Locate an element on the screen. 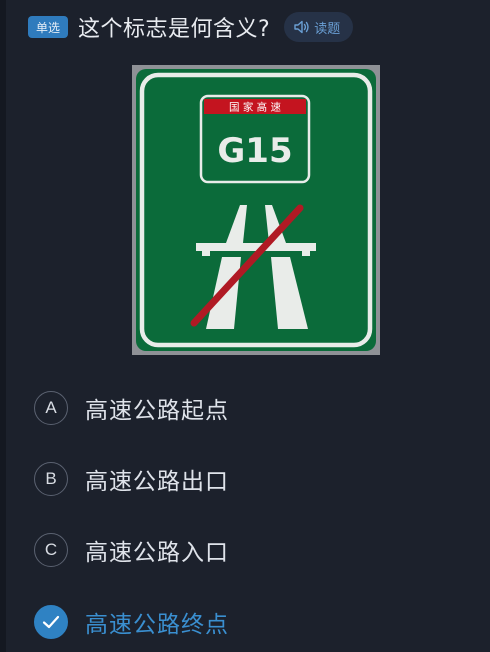 The width and height of the screenshot is (490, 652). option-b-letter: B is located at coordinates (51, 479).